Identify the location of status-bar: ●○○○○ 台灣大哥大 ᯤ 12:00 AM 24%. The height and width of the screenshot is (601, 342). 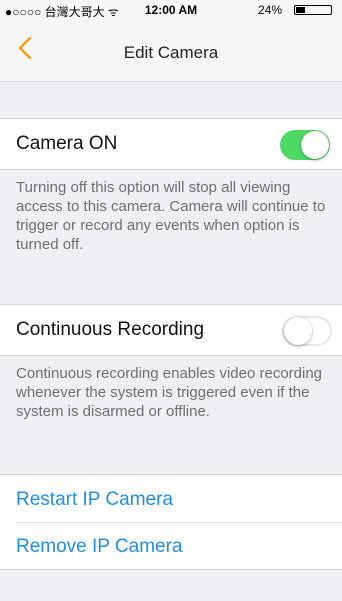
(171, 10).